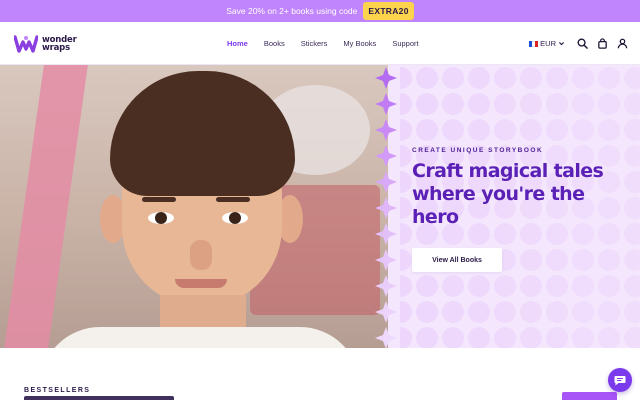 The height and width of the screenshot is (400, 640). I want to click on search-icon, so click(582, 44).